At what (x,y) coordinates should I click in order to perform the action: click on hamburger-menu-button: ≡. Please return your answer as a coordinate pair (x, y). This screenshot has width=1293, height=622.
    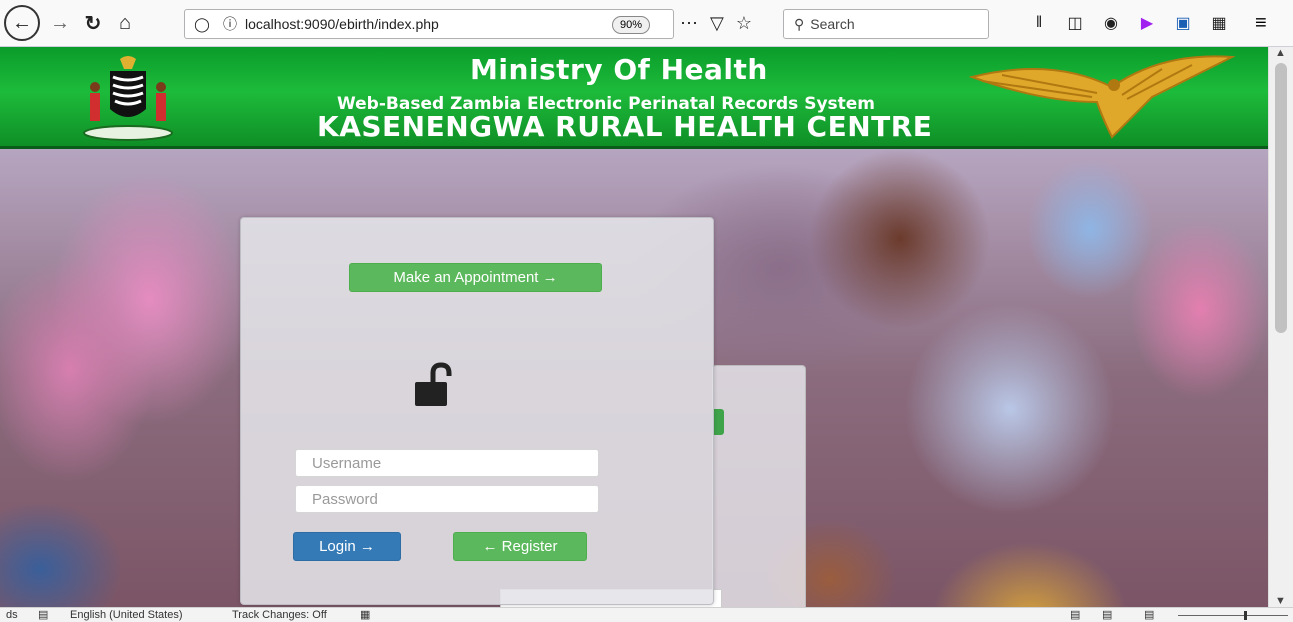
    Looking at the image, I should click on (1261, 23).